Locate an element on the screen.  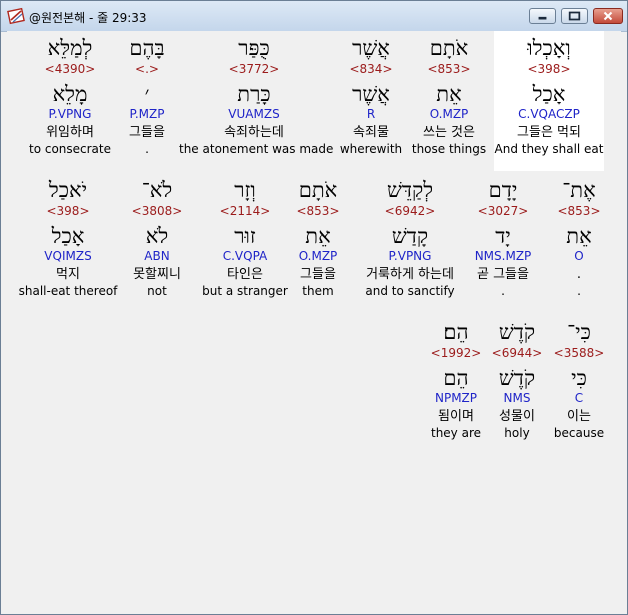
hebrew-word: אֲשֶׁר is located at coordinates (371, 48).